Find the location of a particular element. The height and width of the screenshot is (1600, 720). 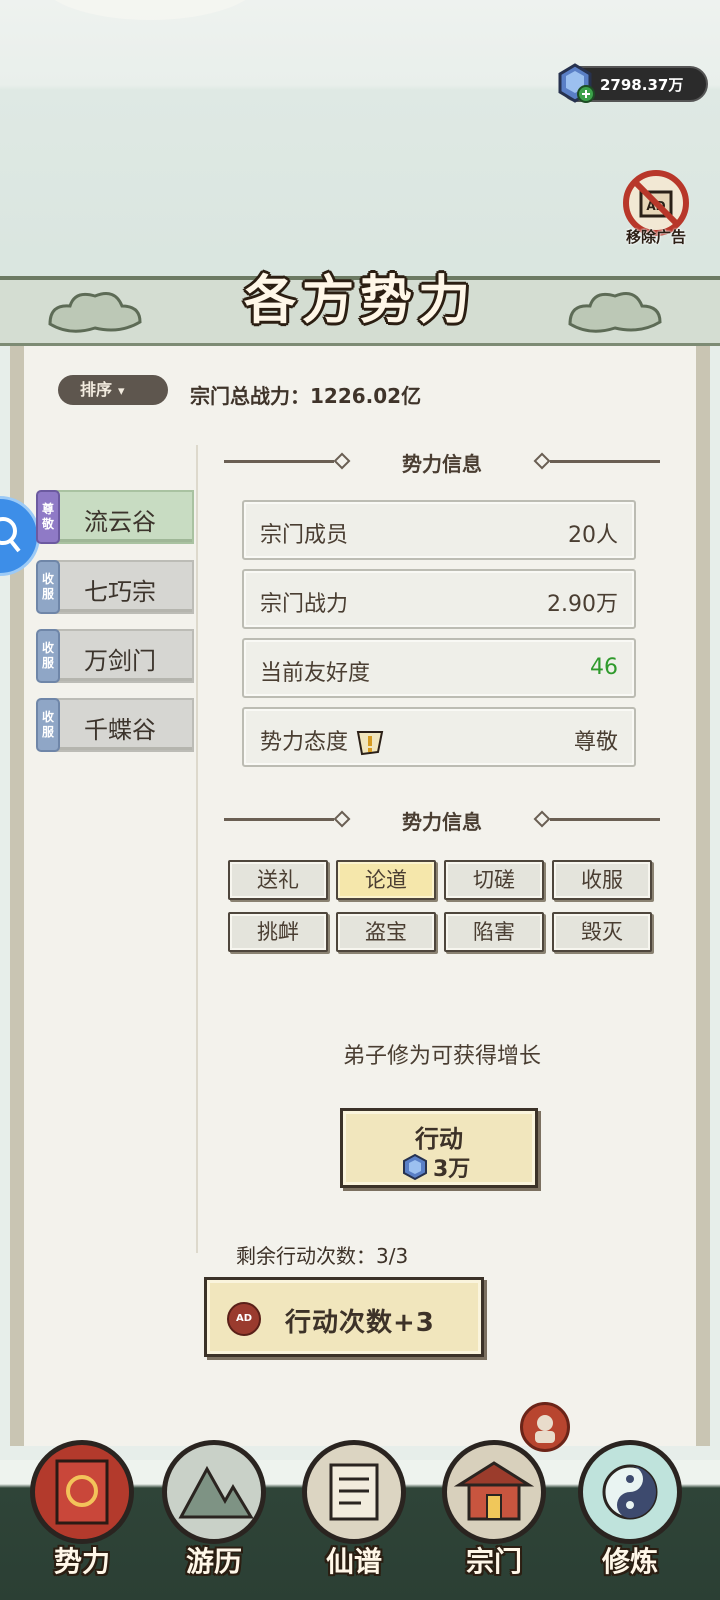

info-value: 尊敬 is located at coordinates (595, 742).